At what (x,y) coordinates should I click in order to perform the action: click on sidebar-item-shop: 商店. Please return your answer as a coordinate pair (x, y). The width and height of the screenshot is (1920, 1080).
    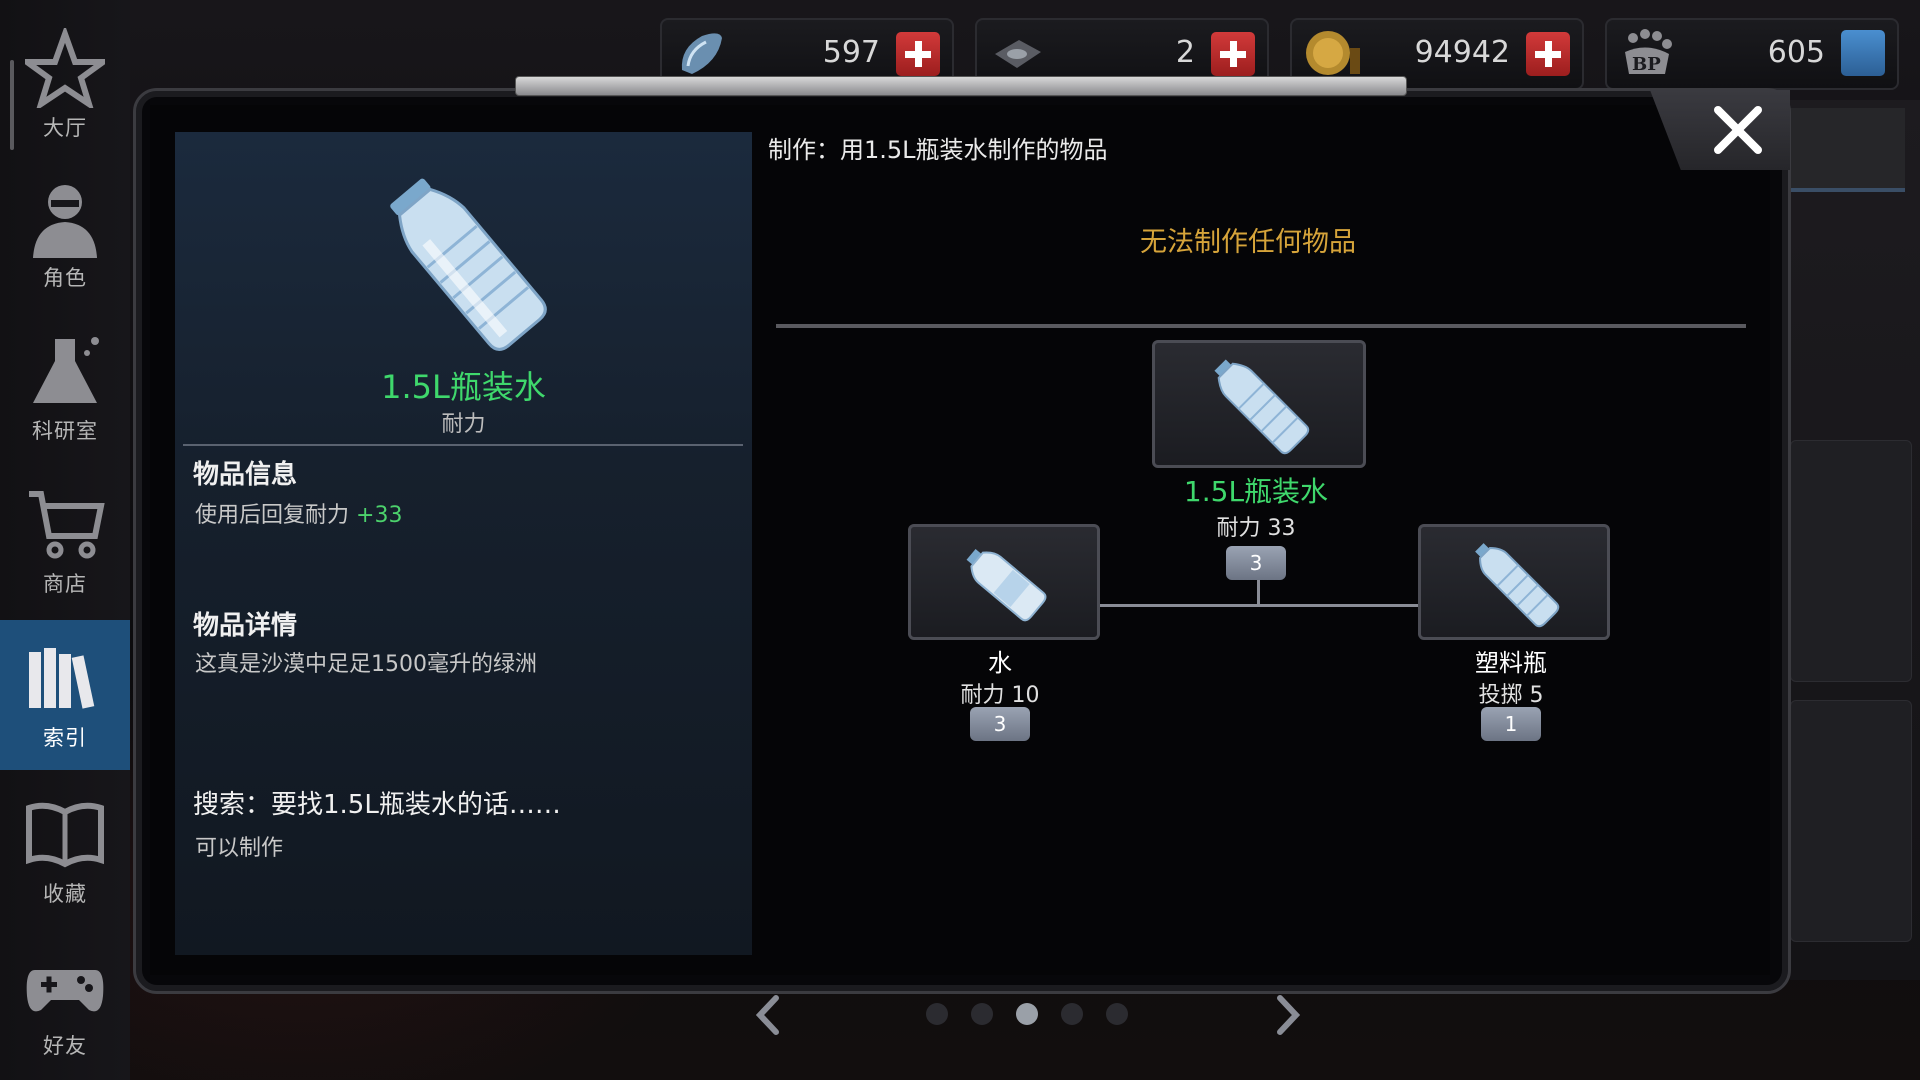
    Looking at the image, I should click on (65, 541).